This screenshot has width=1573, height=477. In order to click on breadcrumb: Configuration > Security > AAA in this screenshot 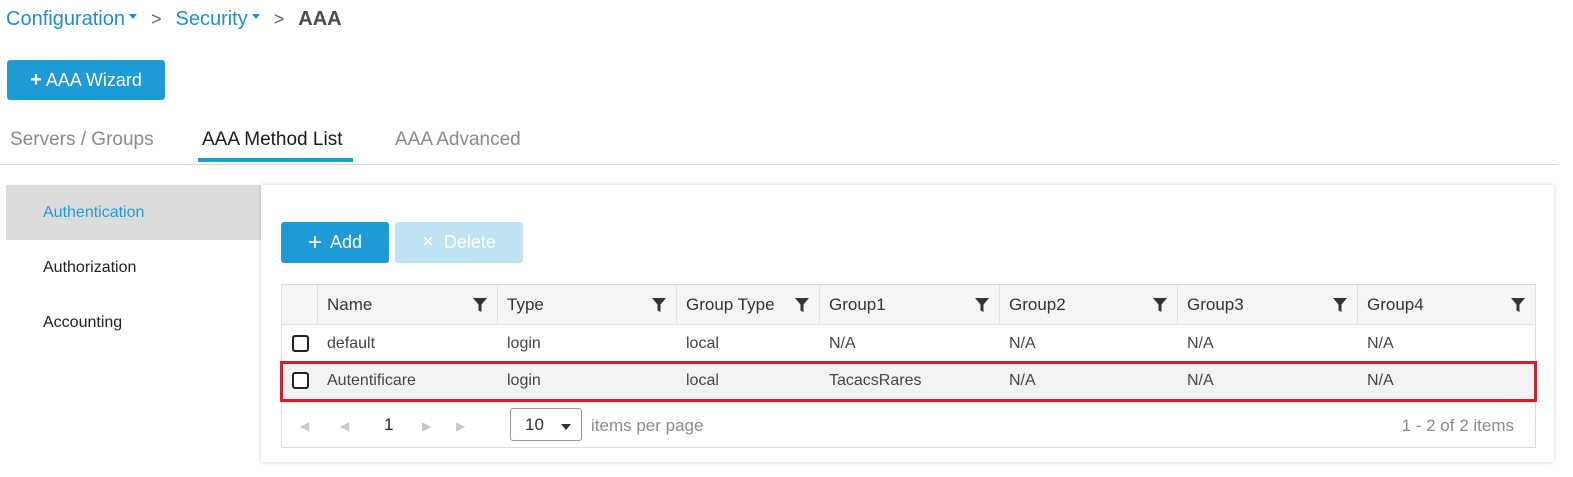, I will do `click(174, 19)`.